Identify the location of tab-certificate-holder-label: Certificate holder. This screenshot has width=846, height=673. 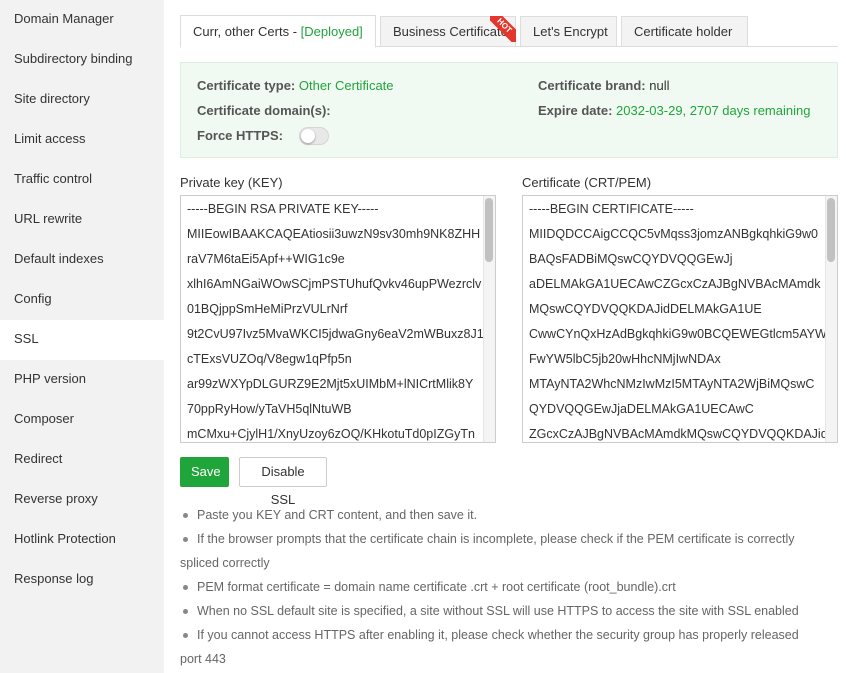
(683, 31).